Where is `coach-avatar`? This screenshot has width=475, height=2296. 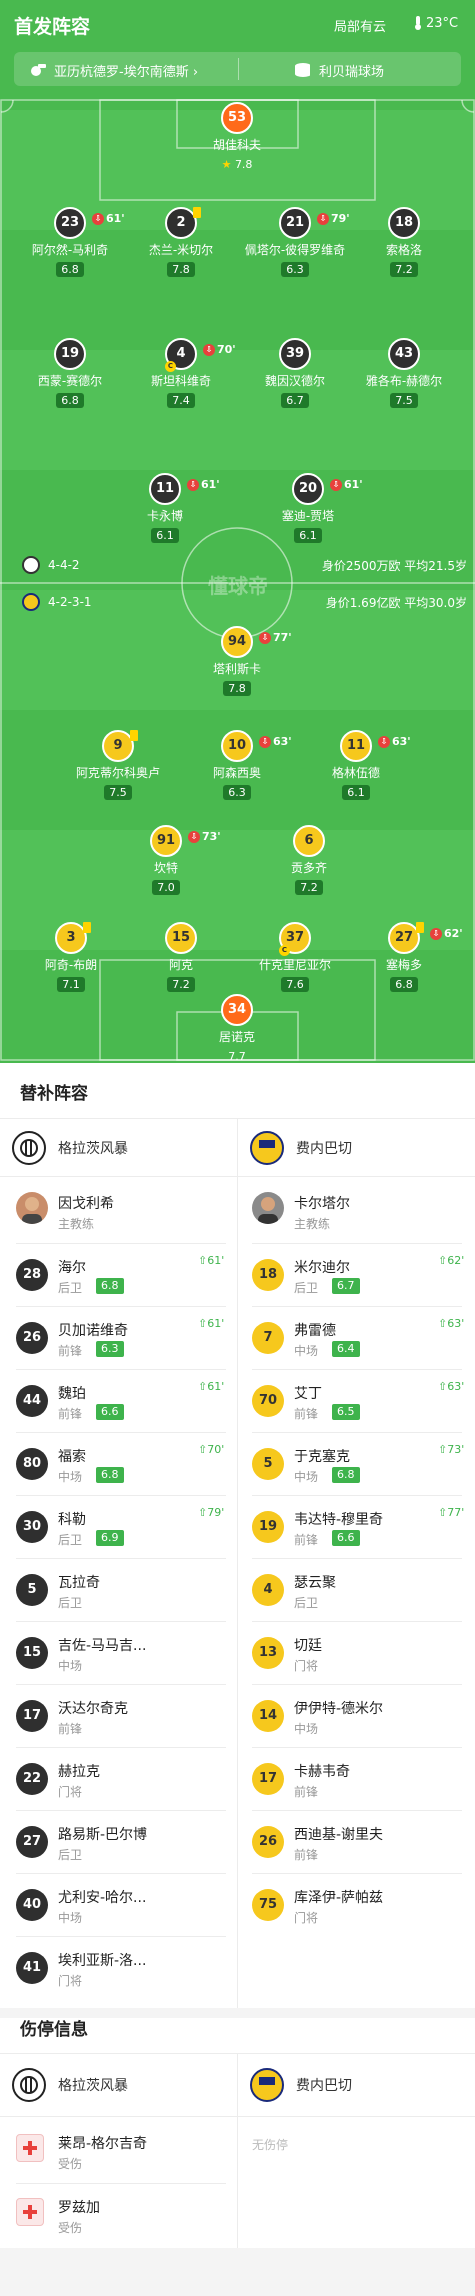 coach-avatar is located at coordinates (268, 1208).